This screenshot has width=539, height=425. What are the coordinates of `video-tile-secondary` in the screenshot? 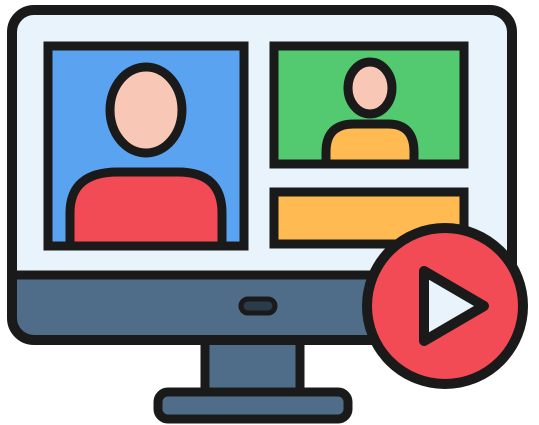 It's located at (369, 105).